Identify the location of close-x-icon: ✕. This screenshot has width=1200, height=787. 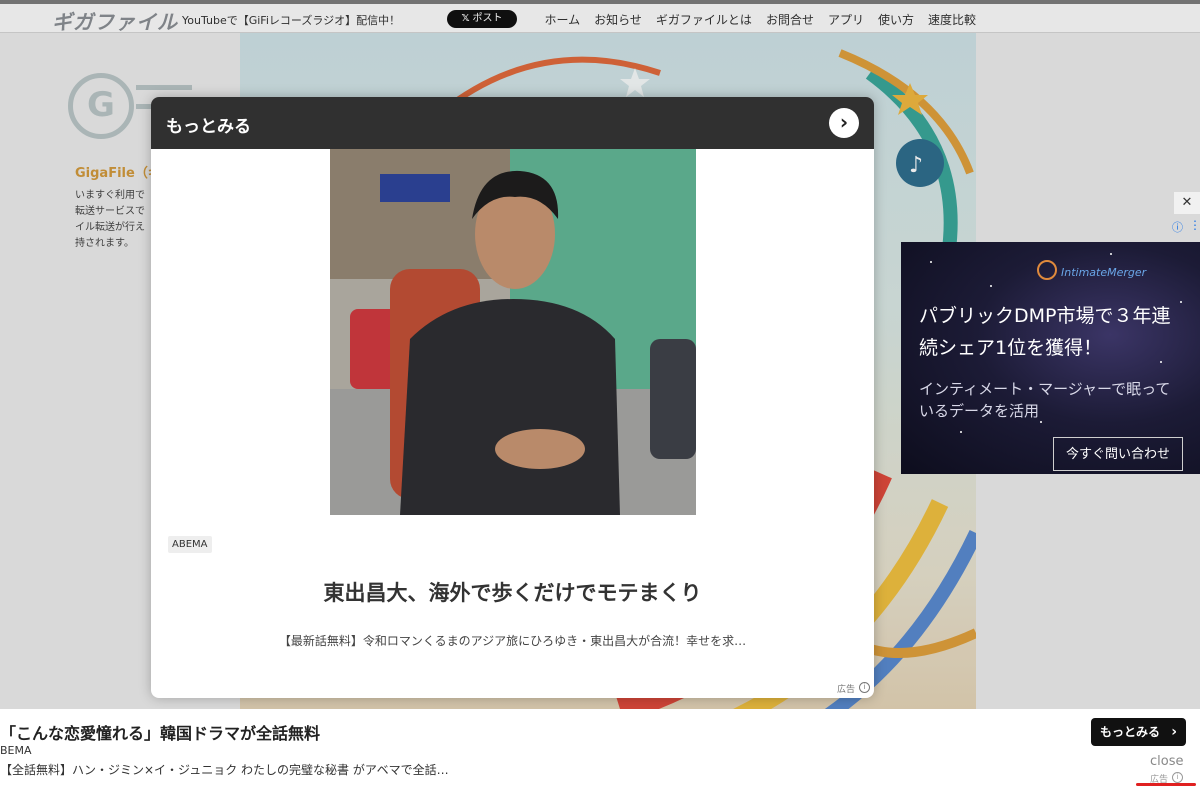
(1187, 203).